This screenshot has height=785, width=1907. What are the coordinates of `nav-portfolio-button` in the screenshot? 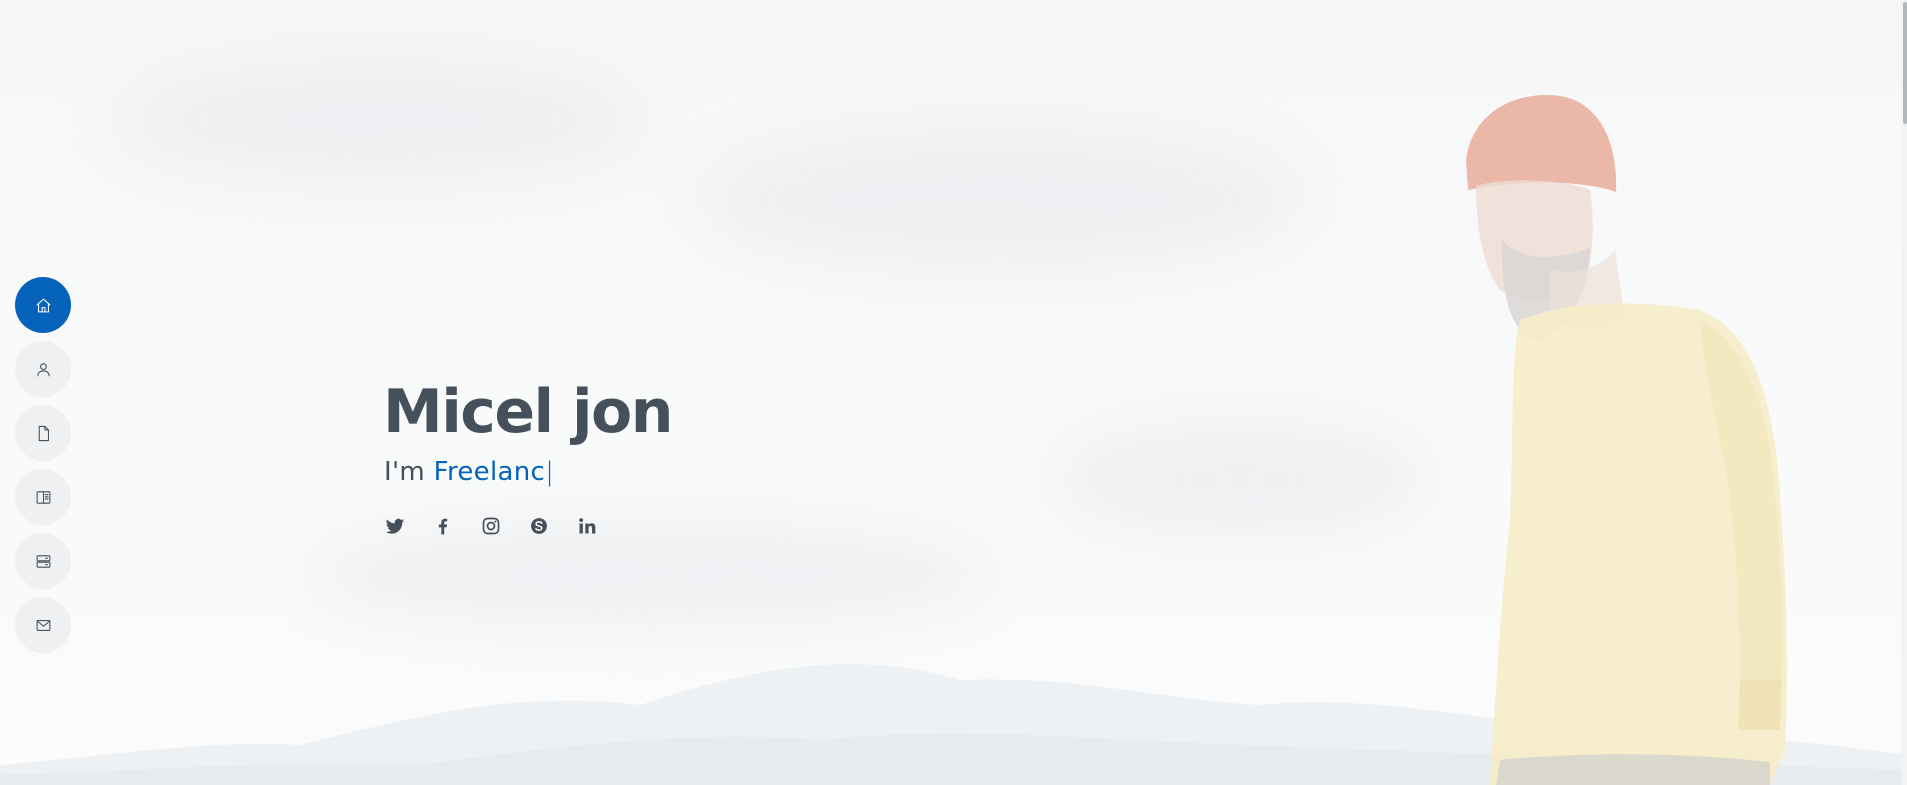 It's located at (43, 497).